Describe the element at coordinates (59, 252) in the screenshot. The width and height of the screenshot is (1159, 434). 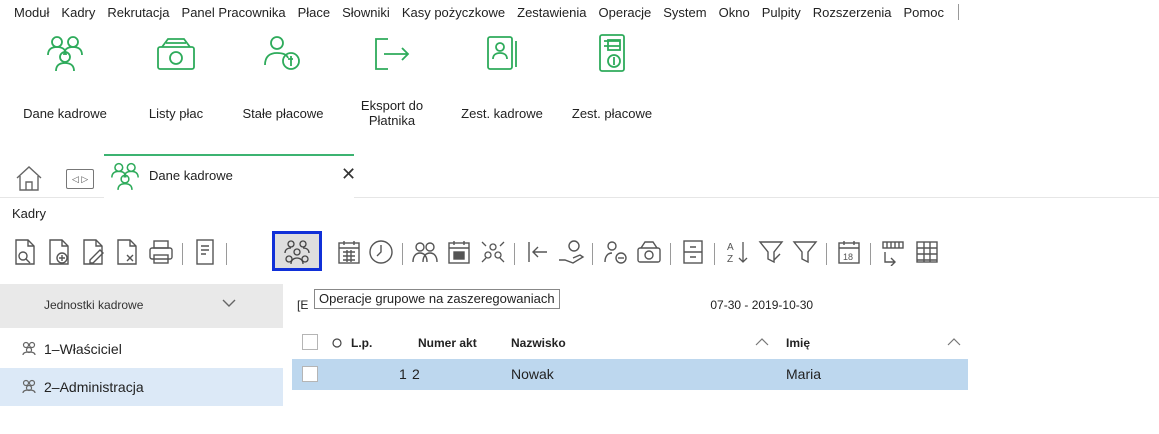
I see `add-document-icon` at that location.